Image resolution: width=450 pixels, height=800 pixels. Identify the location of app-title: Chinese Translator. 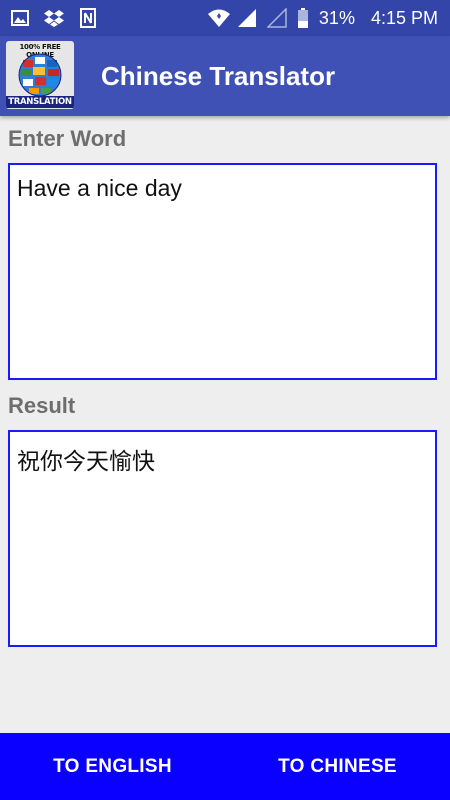
(218, 76).